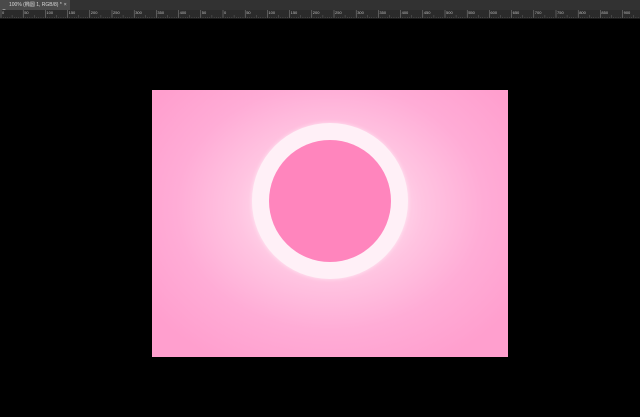  Describe the element at coordinates (471, 12) in the screenshot. I see `ruler-label: 550` at that location.